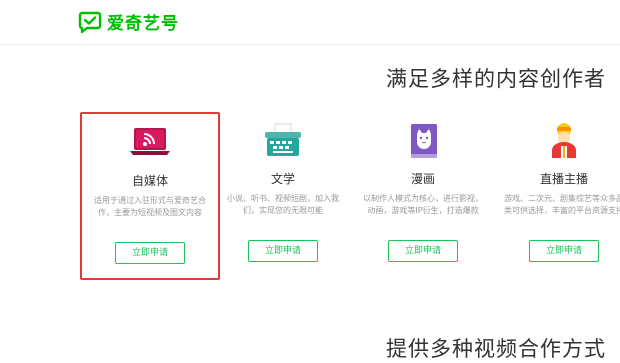 The image size is (620, 363). Describe the element at coordinates (149, 181) in the screenshot. I see `card-title: 自媒体` at that location.